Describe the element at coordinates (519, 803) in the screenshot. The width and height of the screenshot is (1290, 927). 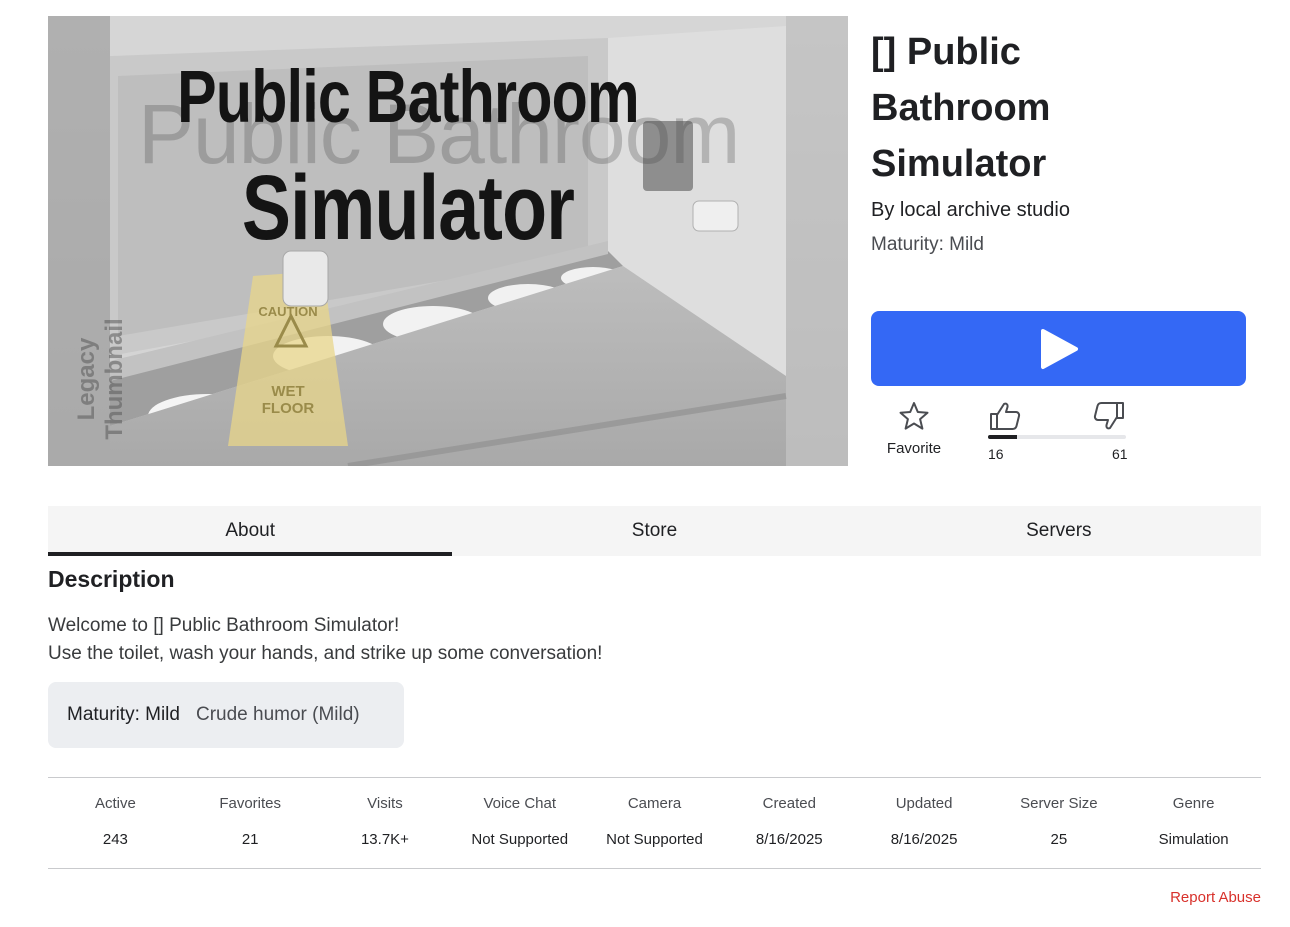
I see `stat-label: Voice Chat` at that location.